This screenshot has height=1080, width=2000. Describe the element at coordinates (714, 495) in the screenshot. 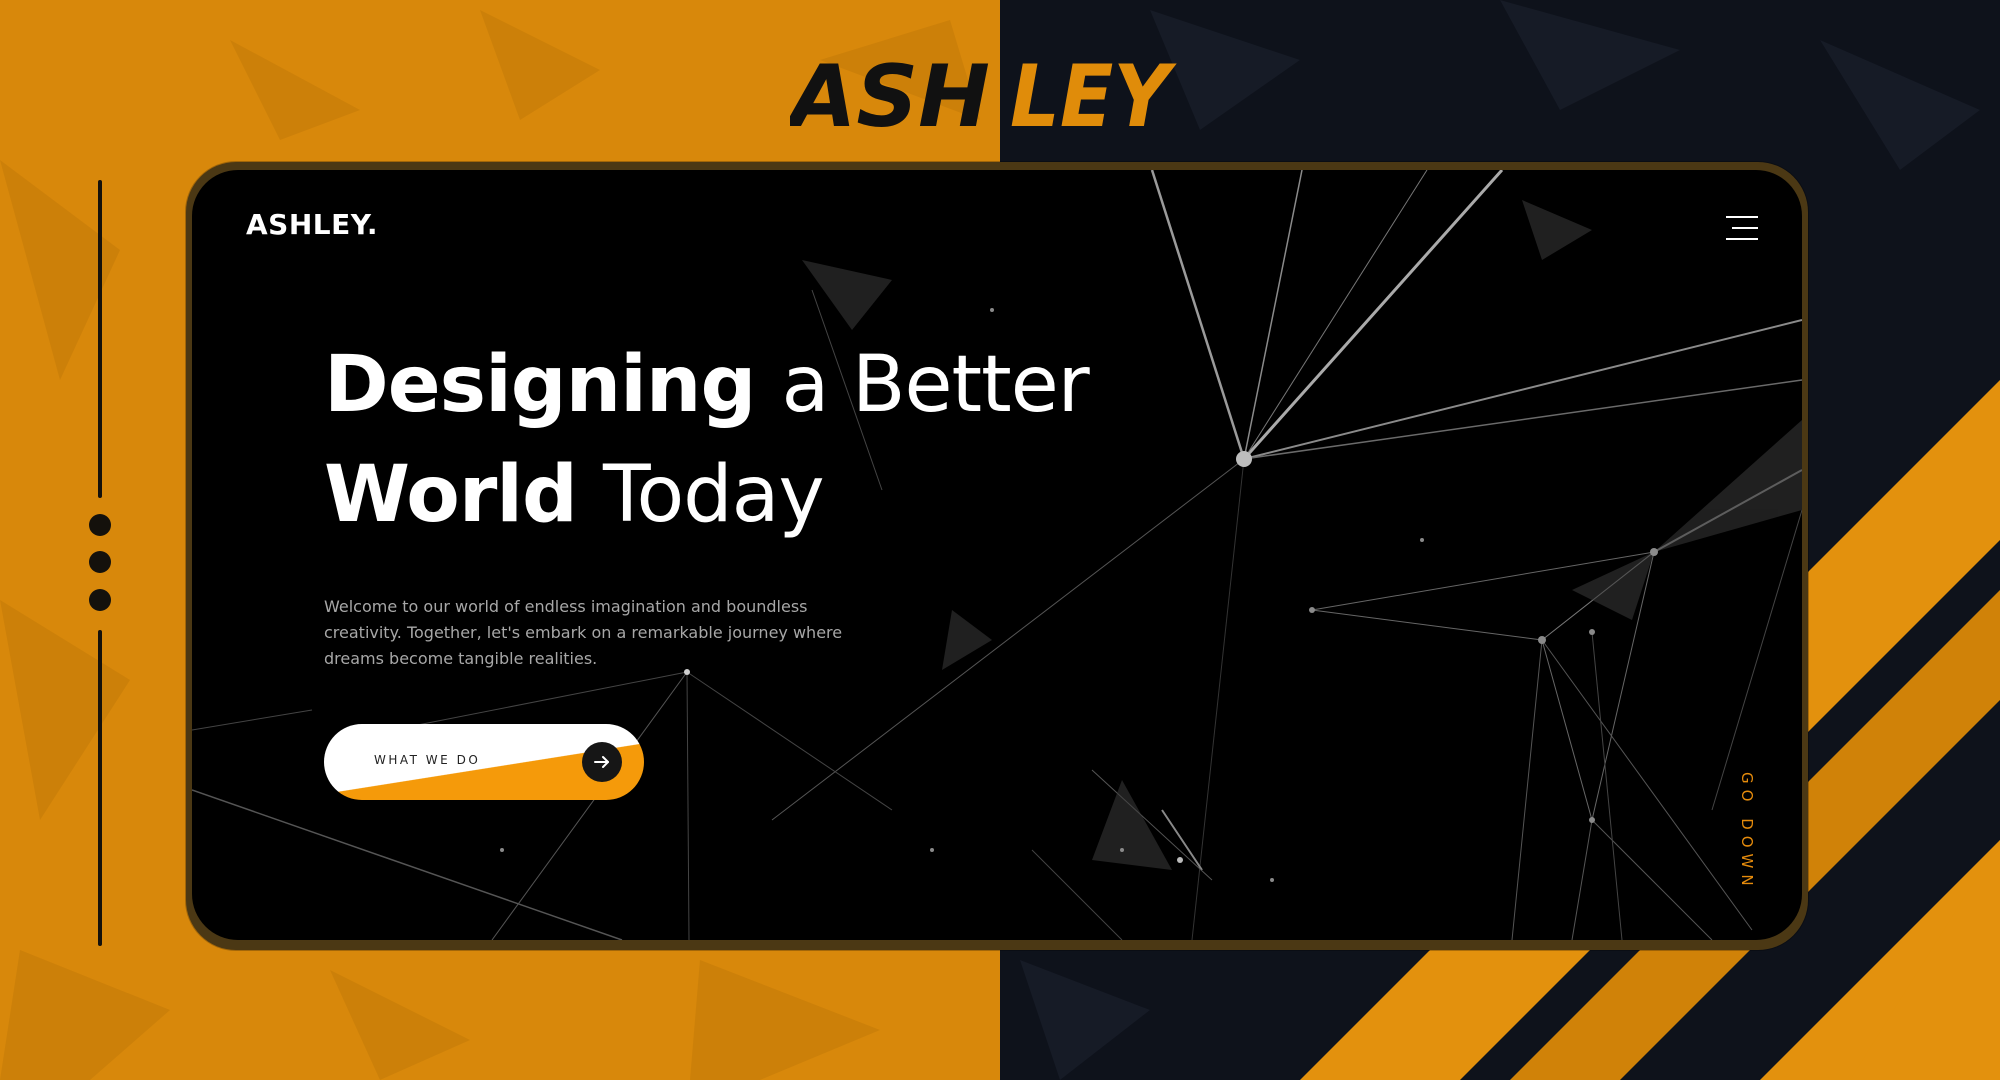

I see `headline-line2-light: Today` at that location.